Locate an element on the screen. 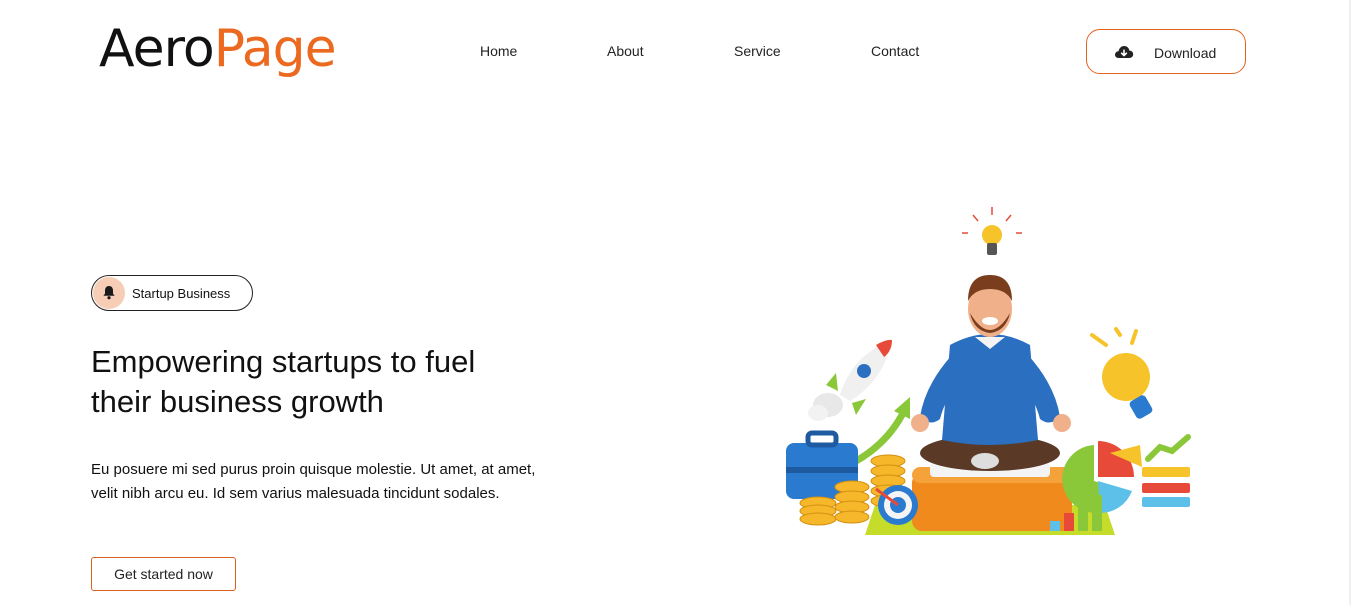 This screenshot has height=605, width=1351. logo-part-page: Page is located at coordinates (275, 49).